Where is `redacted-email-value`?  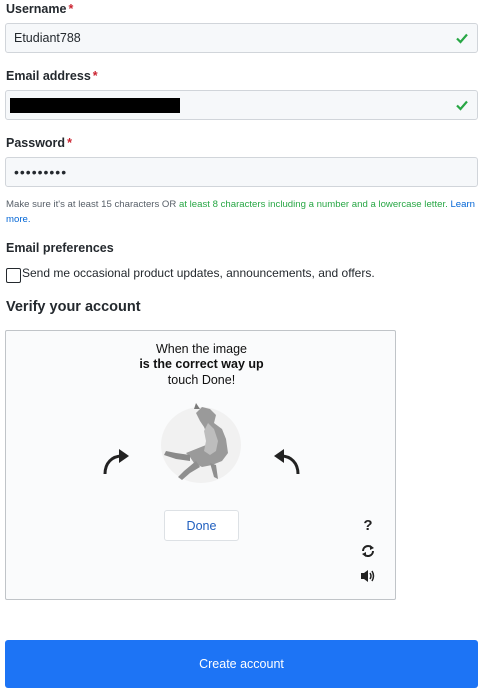 redacted-email-value is located at coordinates (95, 105).